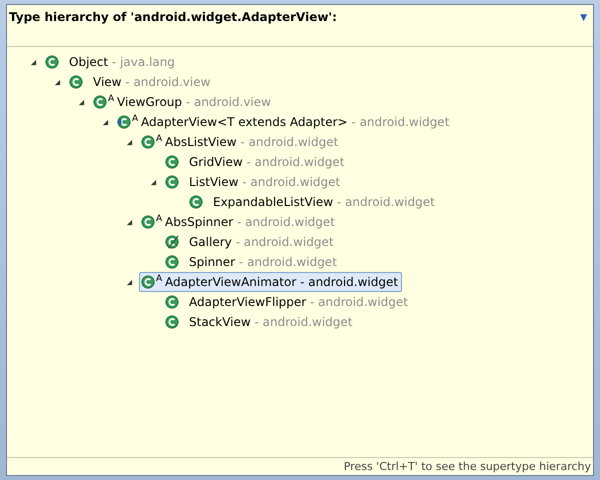  What do you see at coordinates (183, 102) in the screenshot?
I see `tree-item: $^{A}$ ViewGroup - android.view` at bounding box center [183, 102].